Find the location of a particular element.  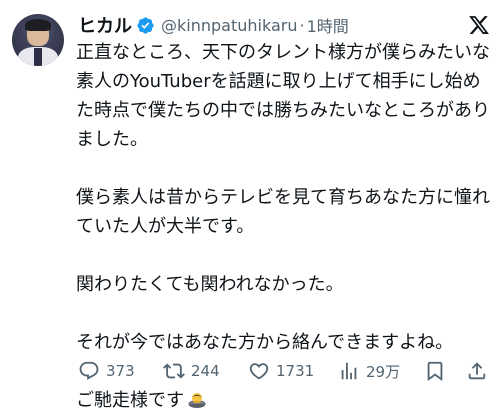

bookmark-button is located at coordinates (435, 371).